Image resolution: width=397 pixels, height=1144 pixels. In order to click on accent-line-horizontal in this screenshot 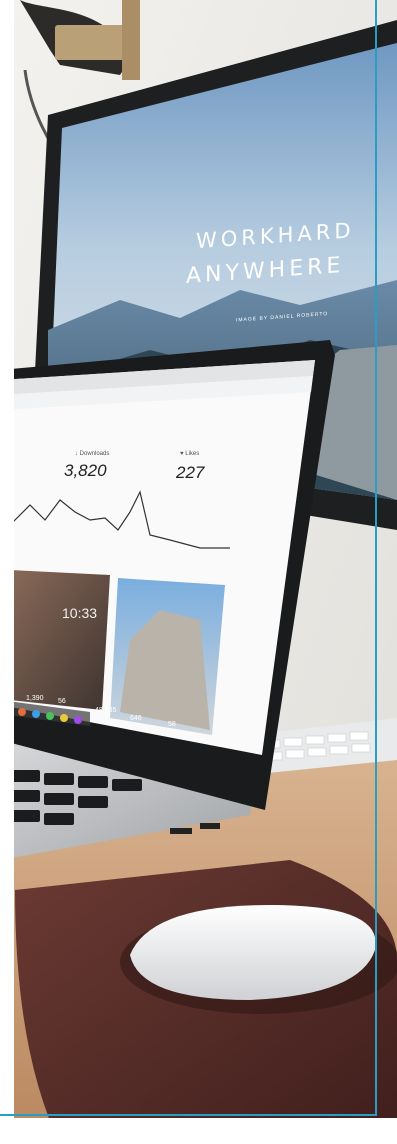, I will do `click(188, 1115)`.